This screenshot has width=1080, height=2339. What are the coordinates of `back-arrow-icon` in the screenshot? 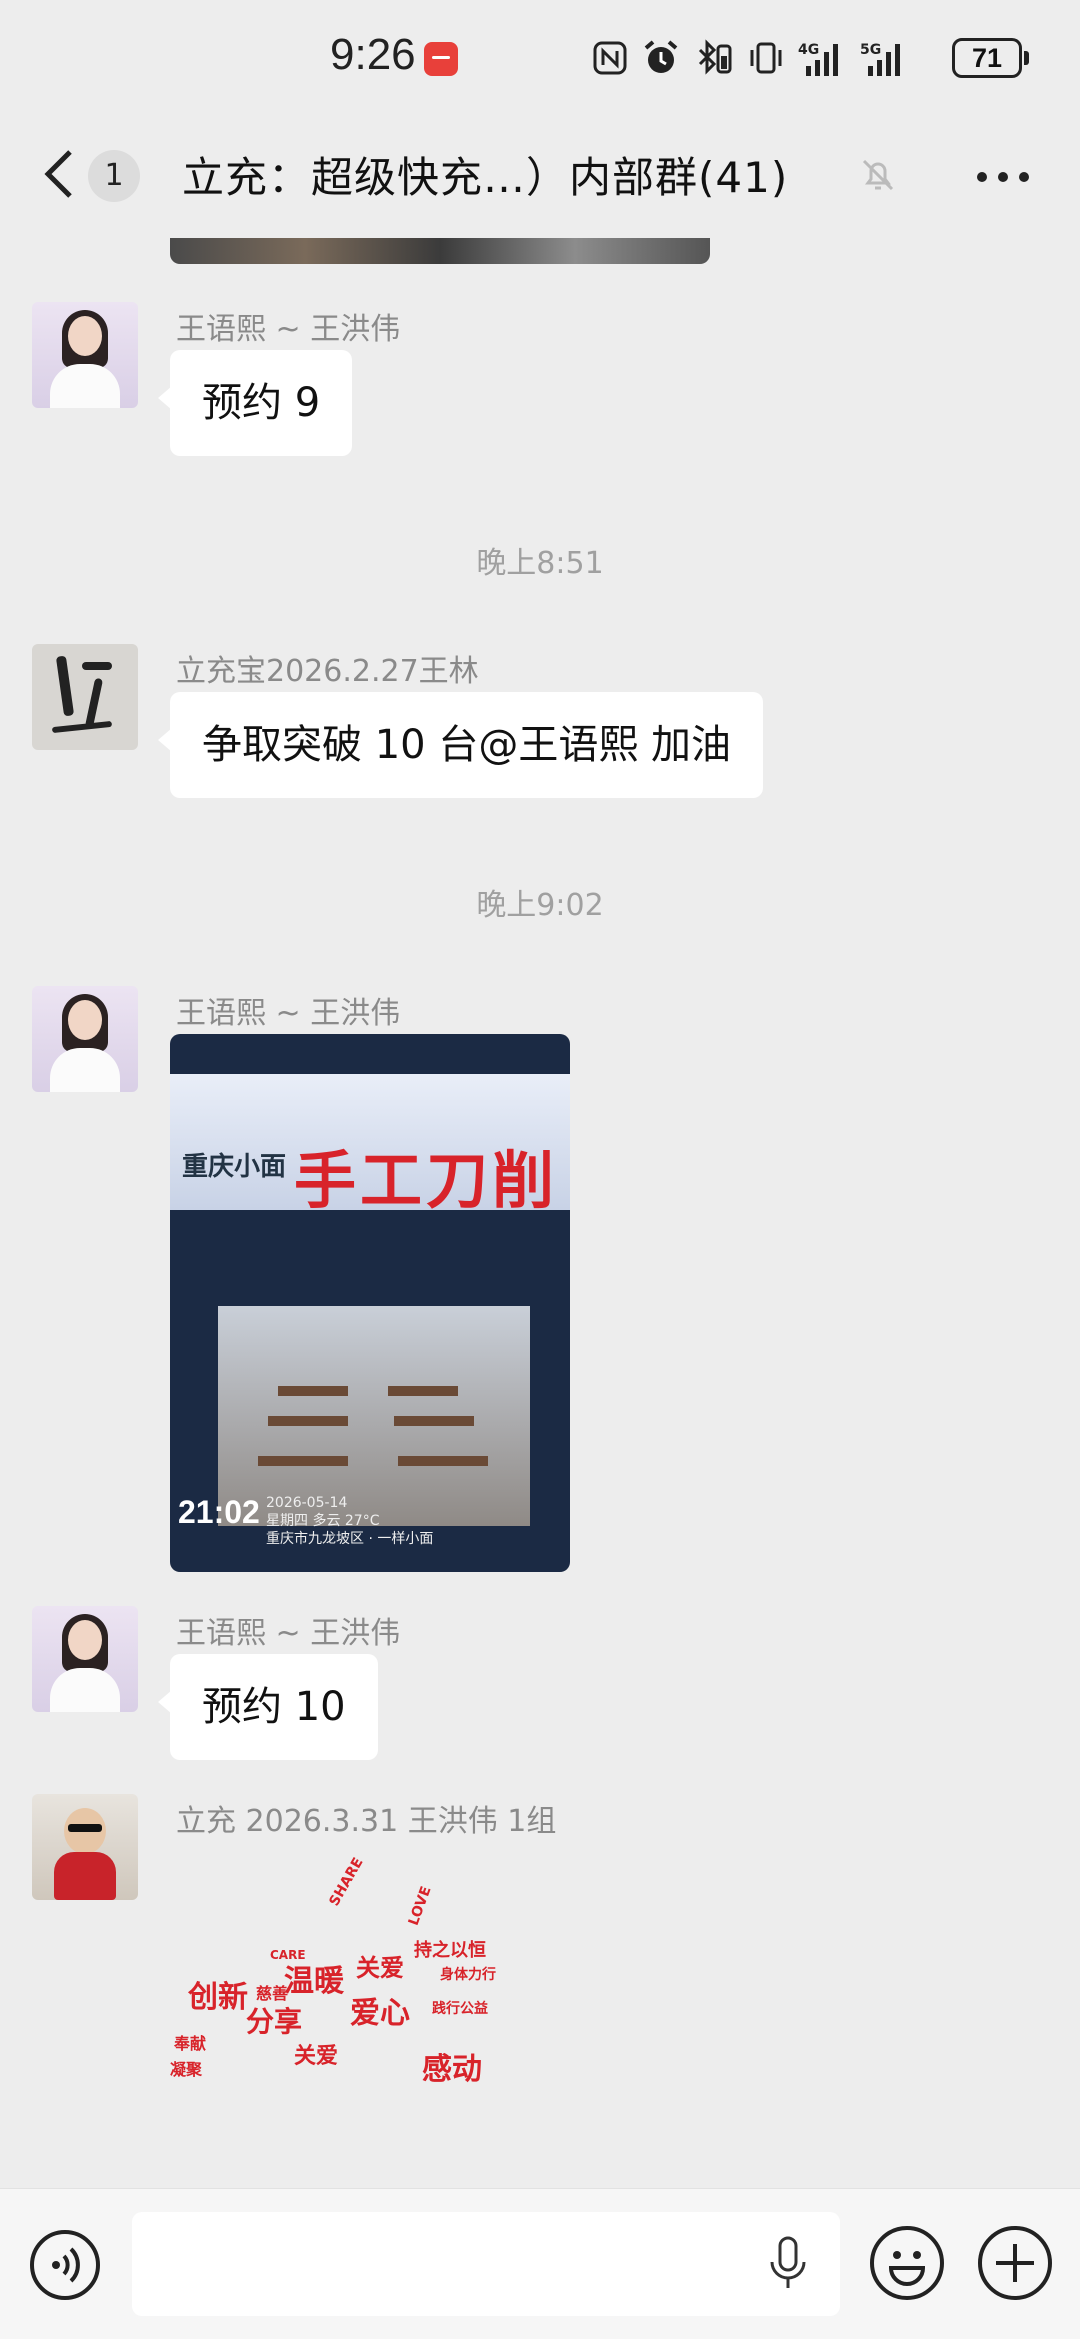 It's located at (60, 174).